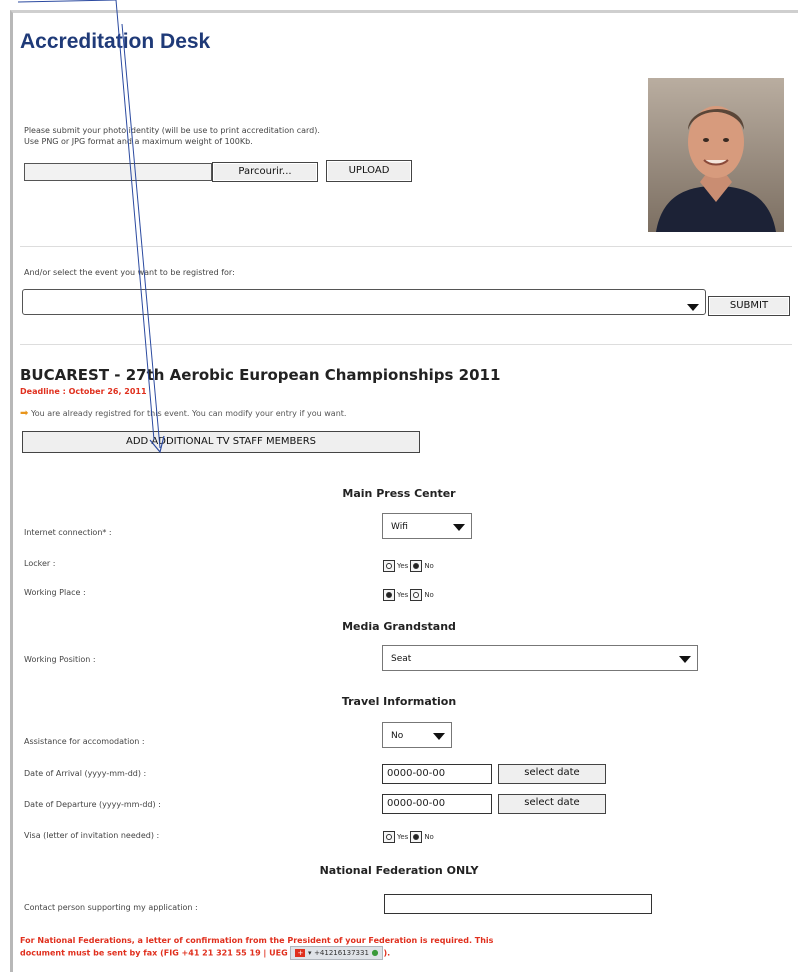  I want to click on annotation-arrow-line-top, so click(67, 1).